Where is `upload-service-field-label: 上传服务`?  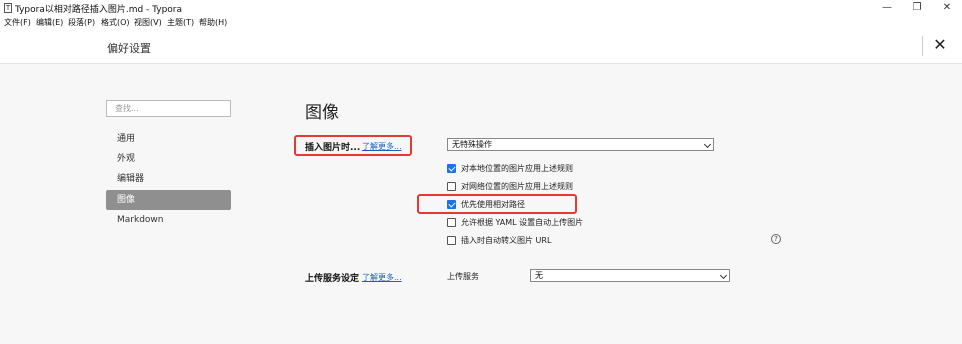 upload-service-field-label: 上传服务 is located at coordinates (463, 276).